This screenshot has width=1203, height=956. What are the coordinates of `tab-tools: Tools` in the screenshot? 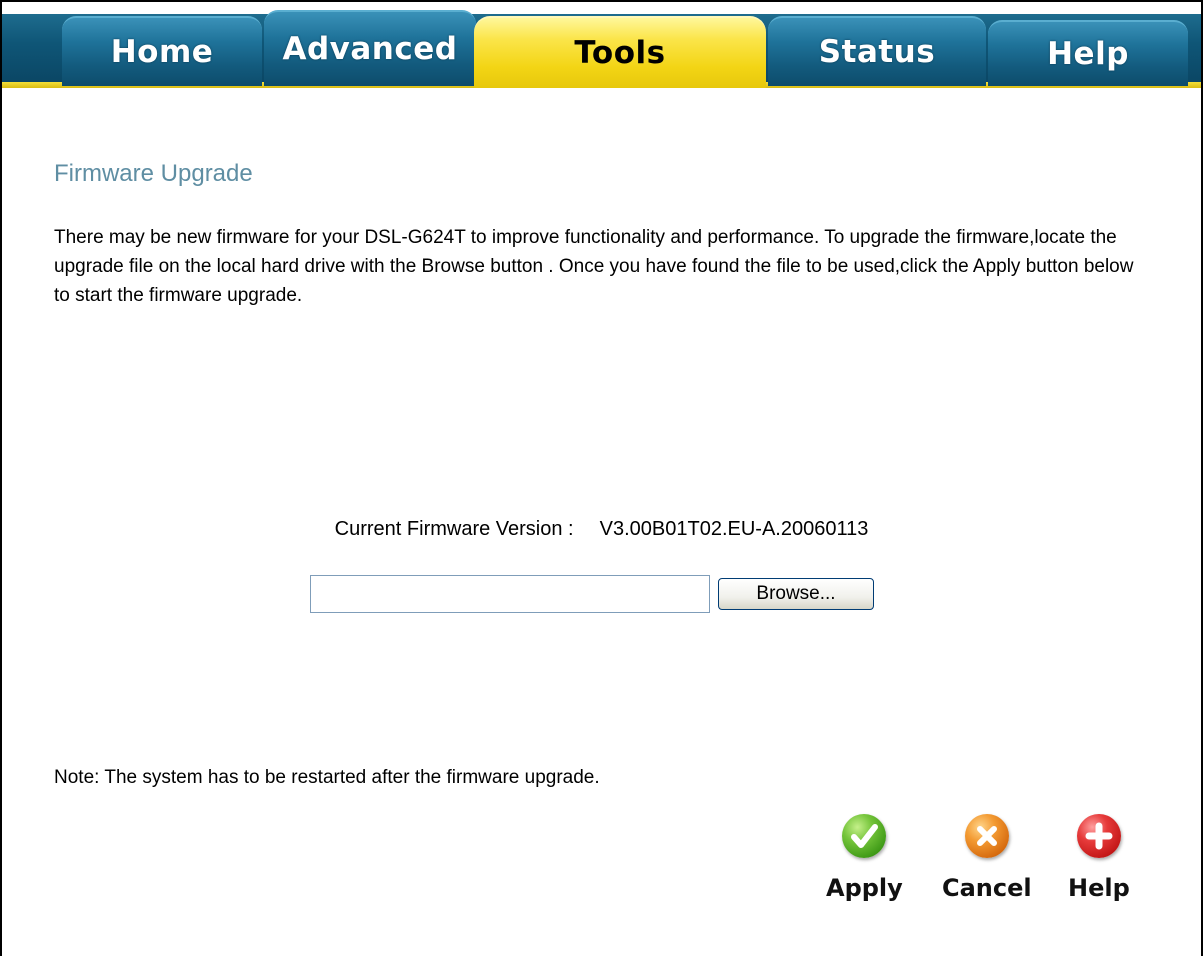 It's located at (620, 52).